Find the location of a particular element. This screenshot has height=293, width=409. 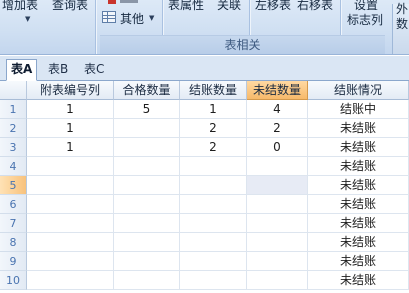

next-group-fragment: 外 数 is located at coordinates (400, 28).